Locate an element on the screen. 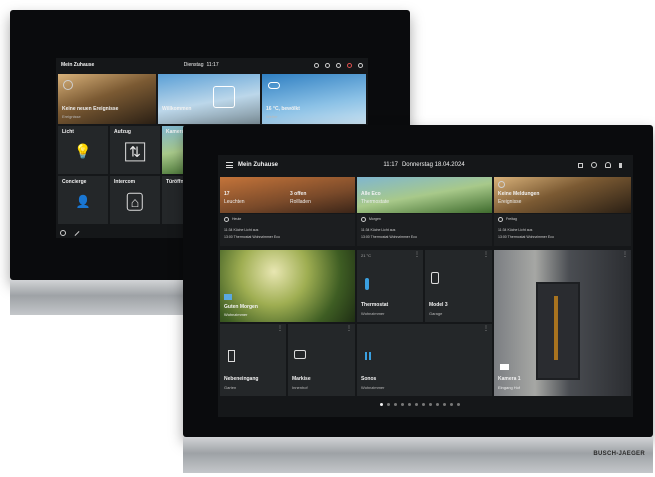 This screenshot has height=477, width=655. back-tile-weather-sub: Wetter is located at coordinates (272, 116).